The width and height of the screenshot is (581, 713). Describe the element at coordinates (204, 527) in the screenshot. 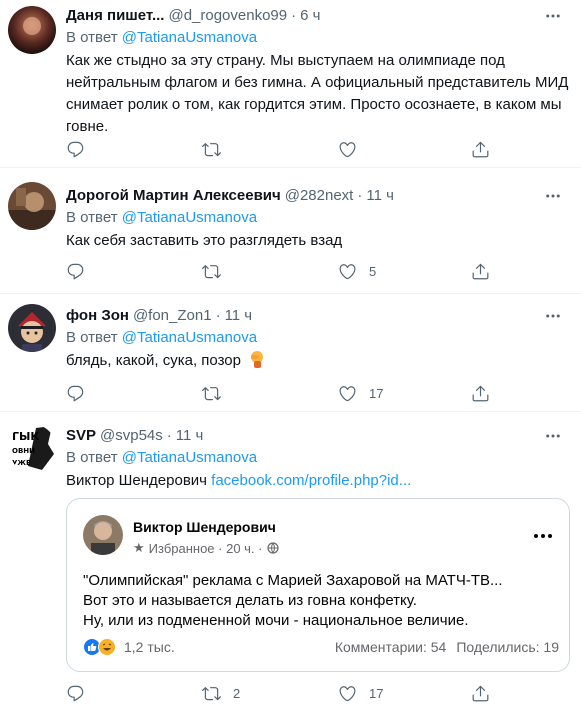

I see `card-author-name: Виктор Шендерович` at that location.